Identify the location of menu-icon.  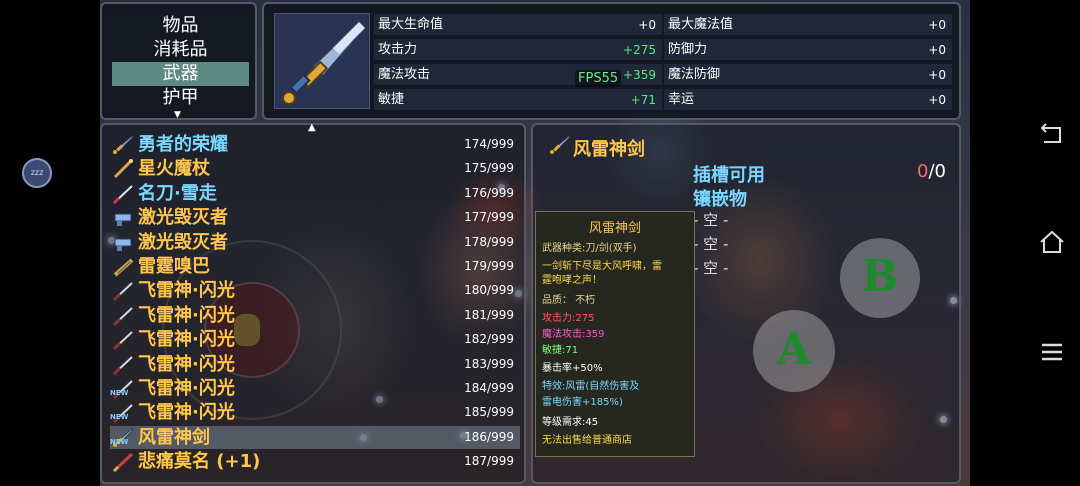
(1052, 352).